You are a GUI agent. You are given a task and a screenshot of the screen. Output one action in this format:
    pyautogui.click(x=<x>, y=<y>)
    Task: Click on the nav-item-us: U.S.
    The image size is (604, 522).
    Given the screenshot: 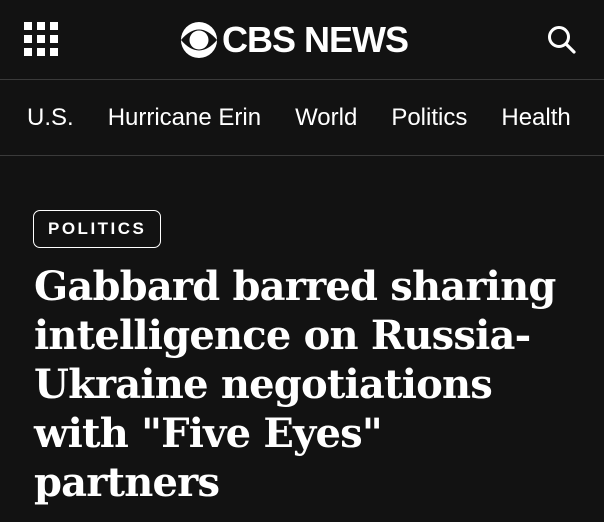 What is the action you would take?
    pyautogui.click(x=50, y=118)
    